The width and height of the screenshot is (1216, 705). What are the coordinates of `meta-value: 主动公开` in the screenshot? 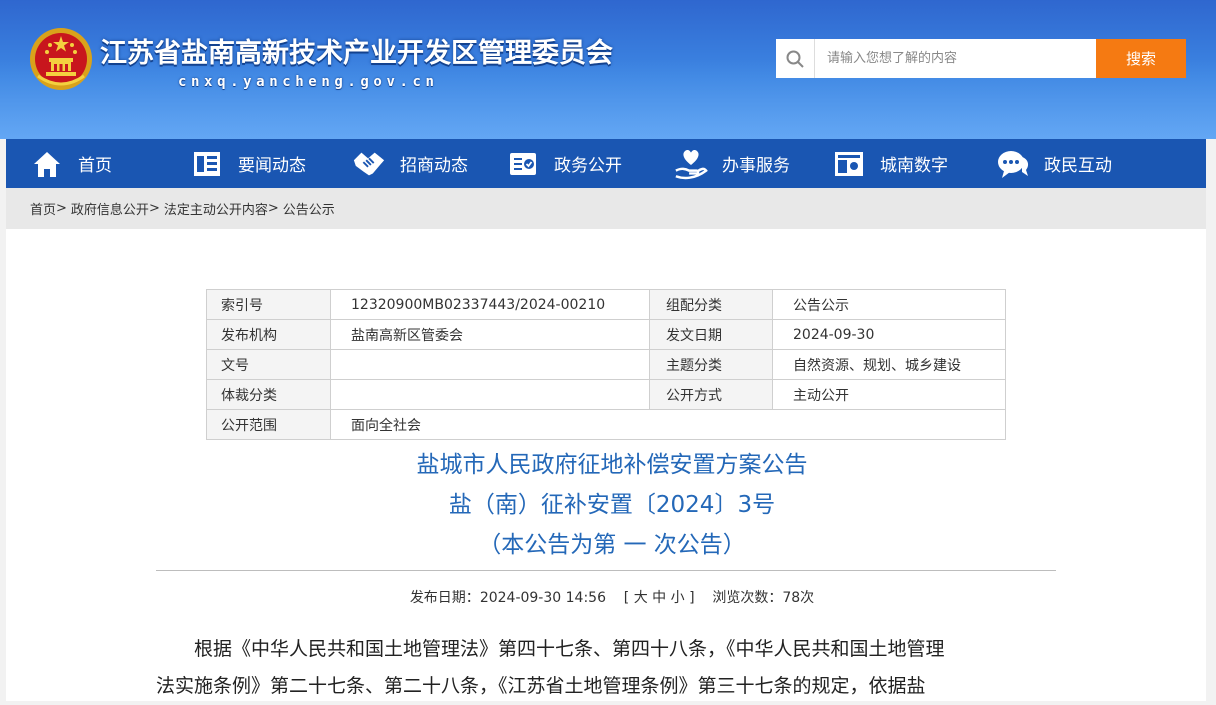 It's located at (889, 394).